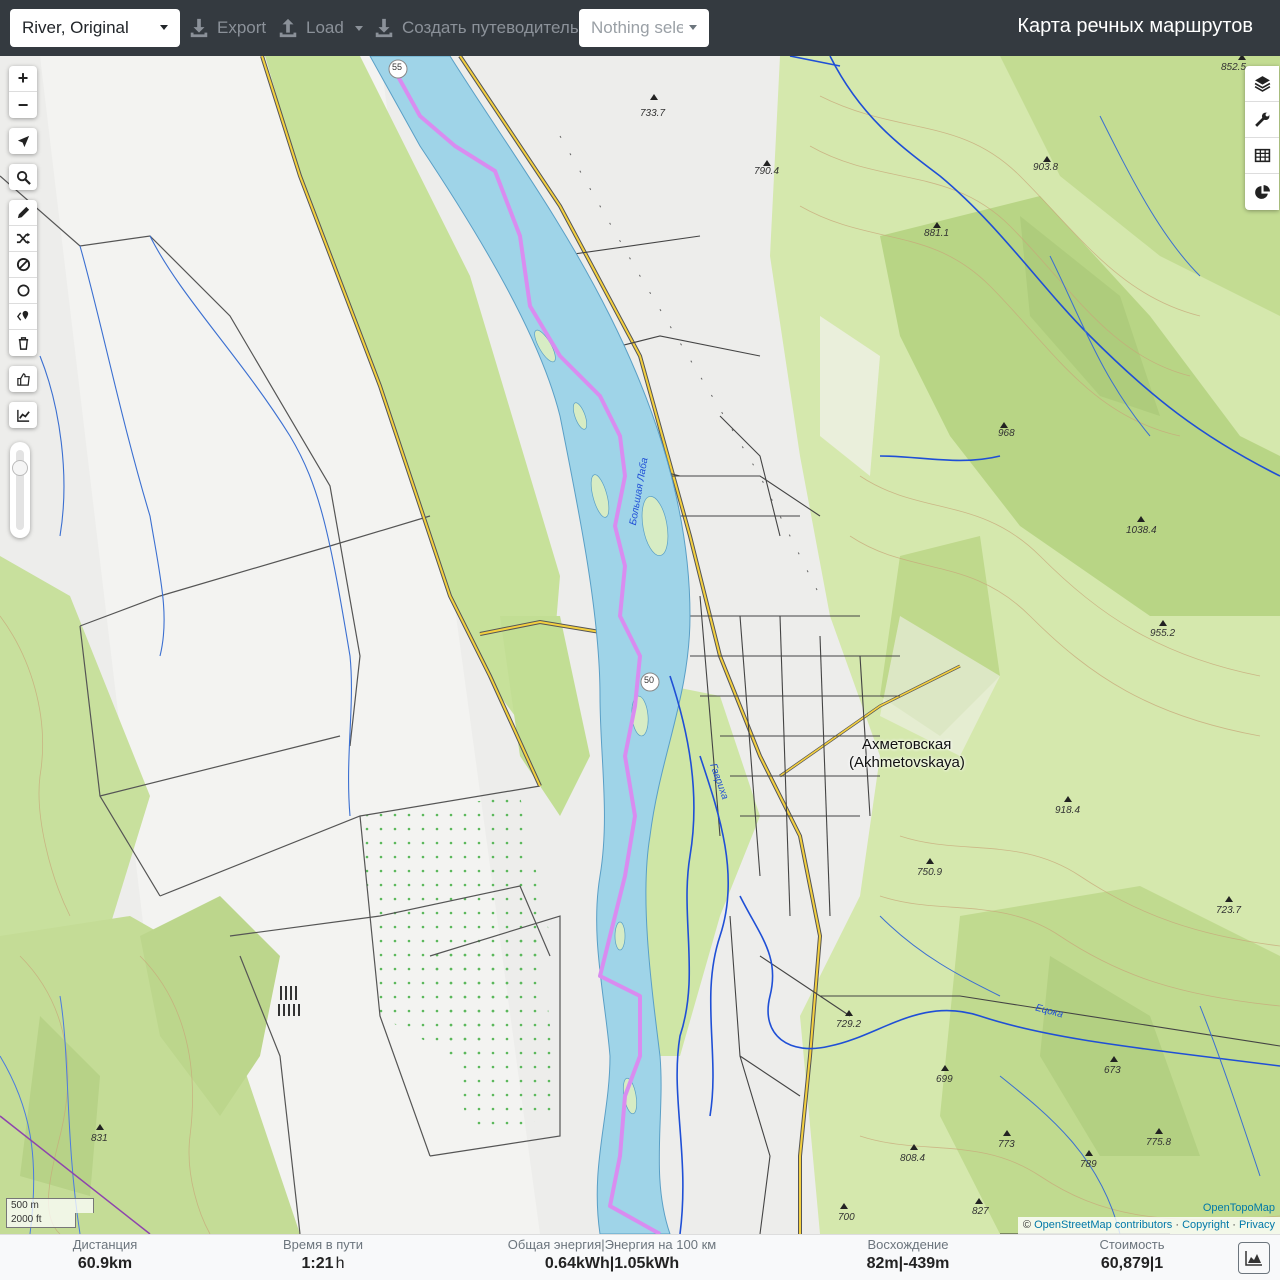 The height and width of the screenshot is (1280, 1280). I want to click on town-label-latin: (Akhmetovskaya), so click(907, 762).